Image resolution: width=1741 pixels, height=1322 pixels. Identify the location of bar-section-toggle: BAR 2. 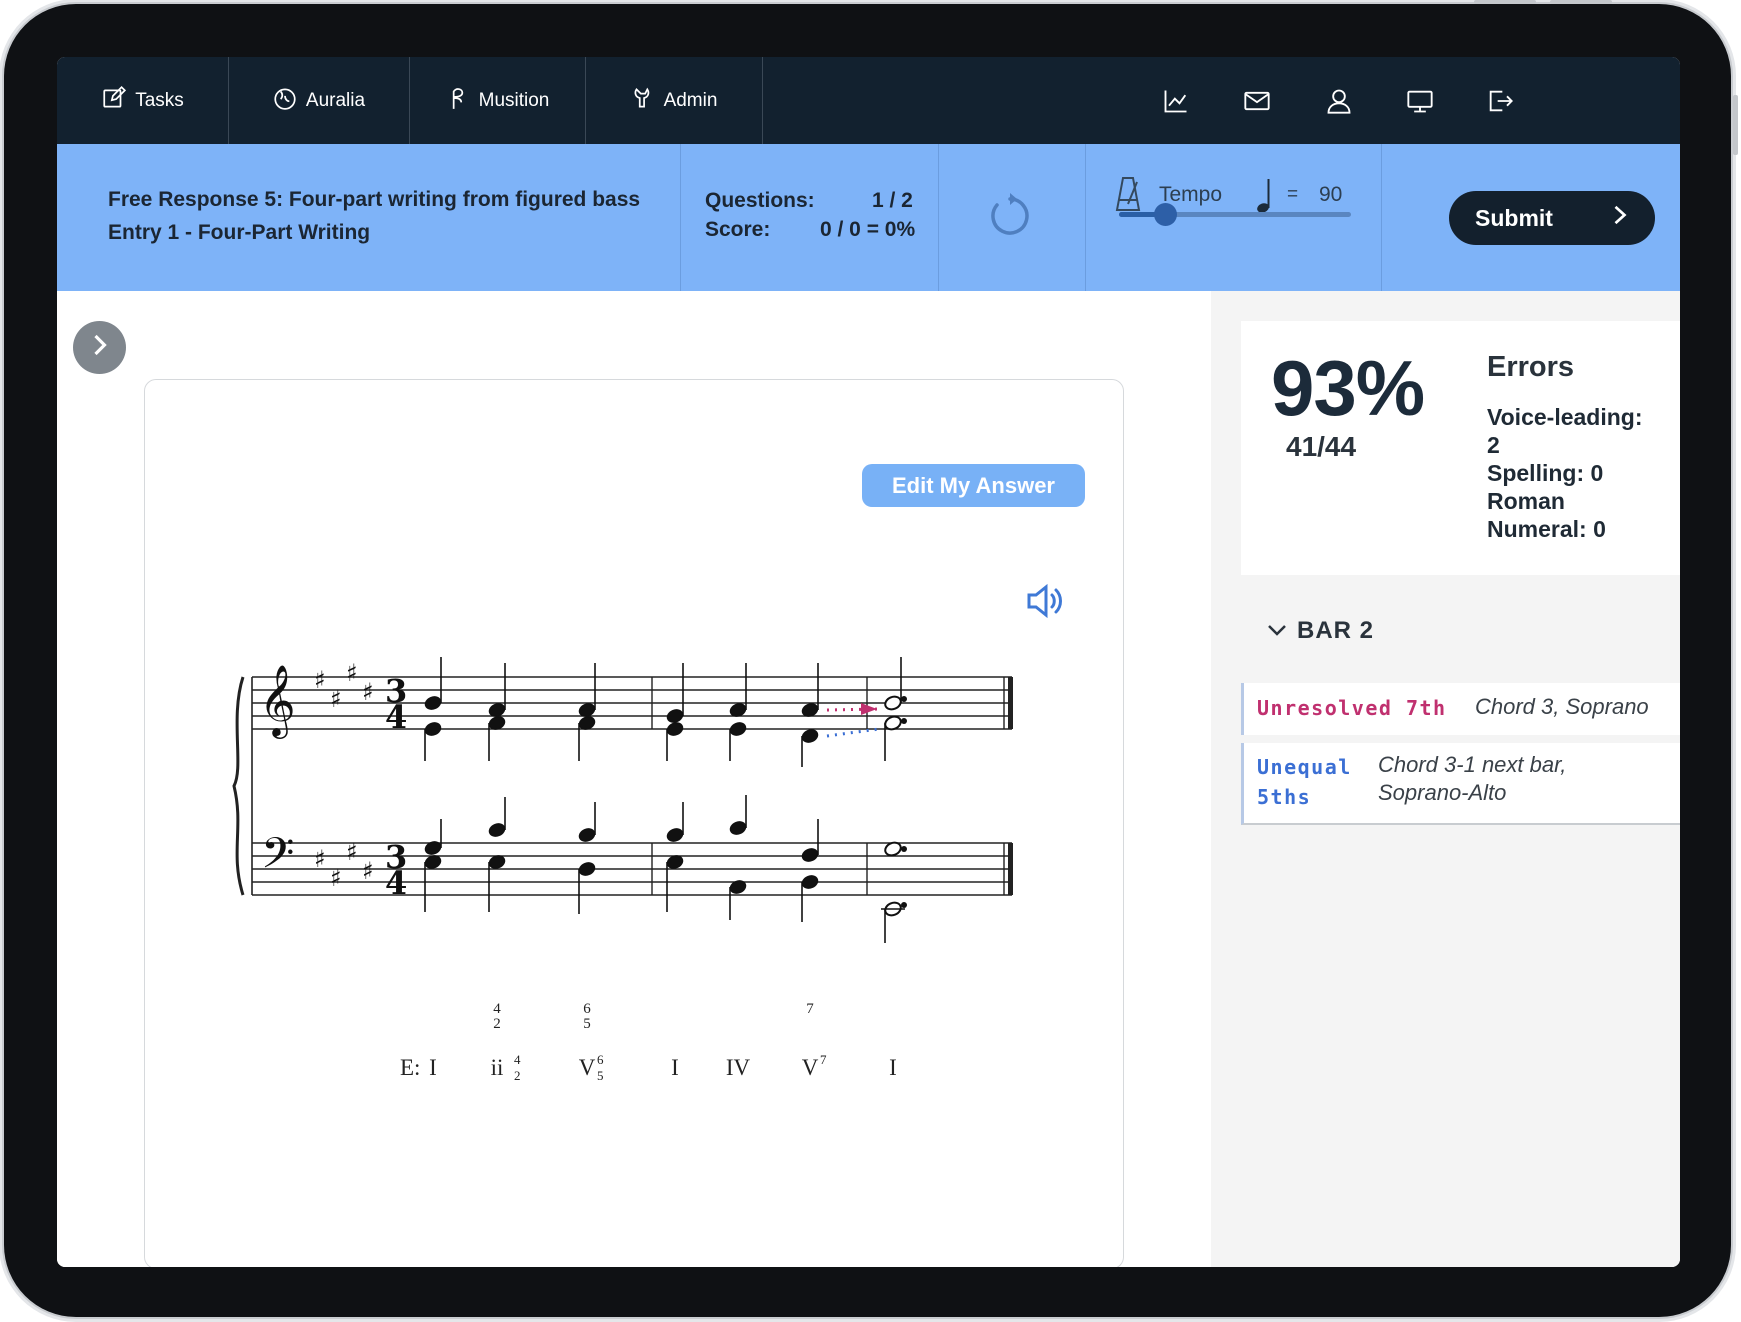
(1320, 631).